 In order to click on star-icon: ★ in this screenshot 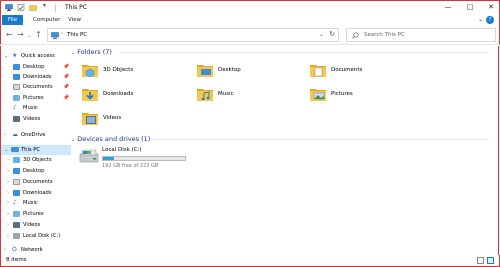, I will do `click(15, 55)`.